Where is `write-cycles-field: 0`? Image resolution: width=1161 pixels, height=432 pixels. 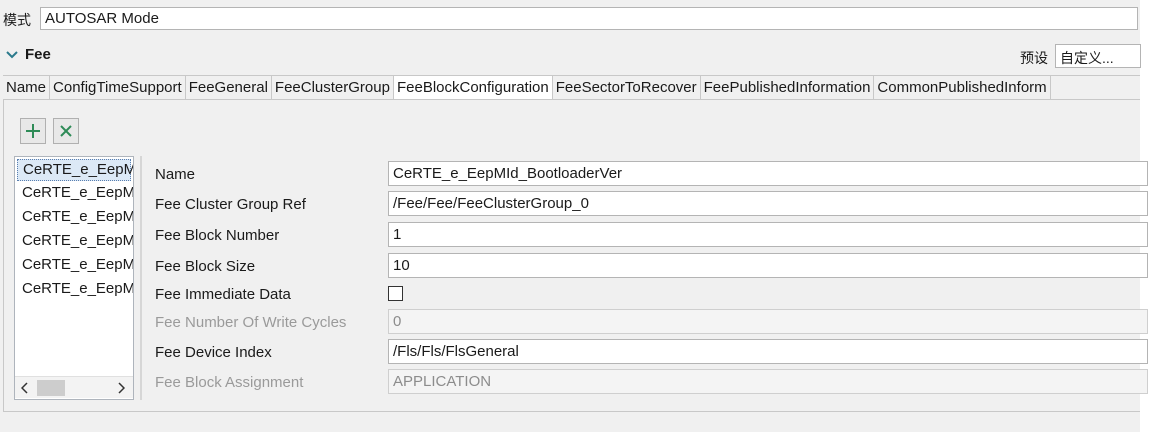 write-cycles-field: 0 is located at coordinates (768, 321).